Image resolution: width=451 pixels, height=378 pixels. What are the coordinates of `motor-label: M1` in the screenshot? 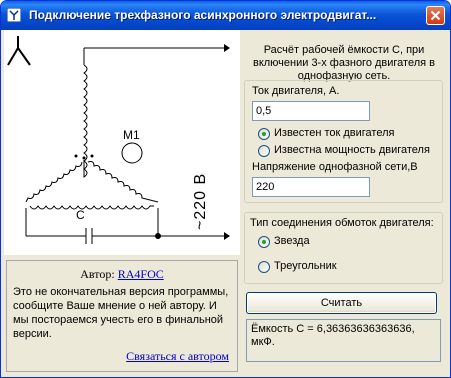 It's located at (131, 135).